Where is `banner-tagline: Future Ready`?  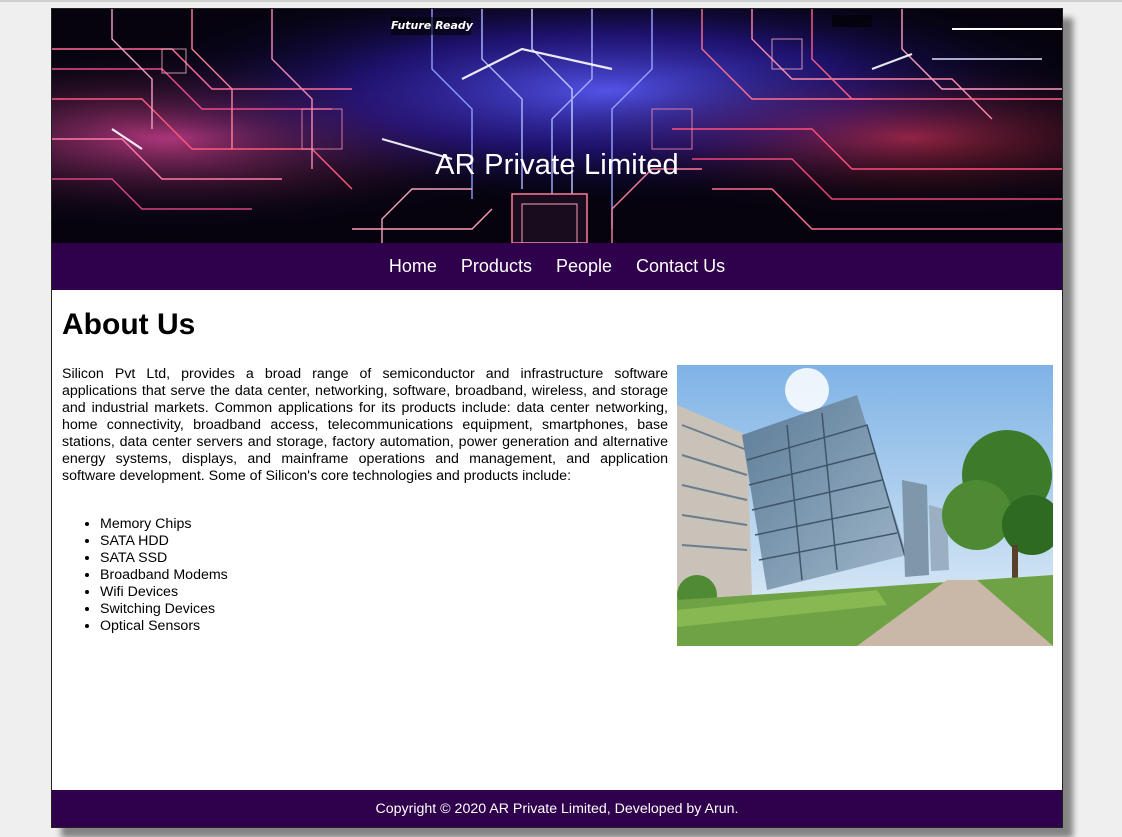
banner-tagline: Future Ready is located at coordinates (432, 25).